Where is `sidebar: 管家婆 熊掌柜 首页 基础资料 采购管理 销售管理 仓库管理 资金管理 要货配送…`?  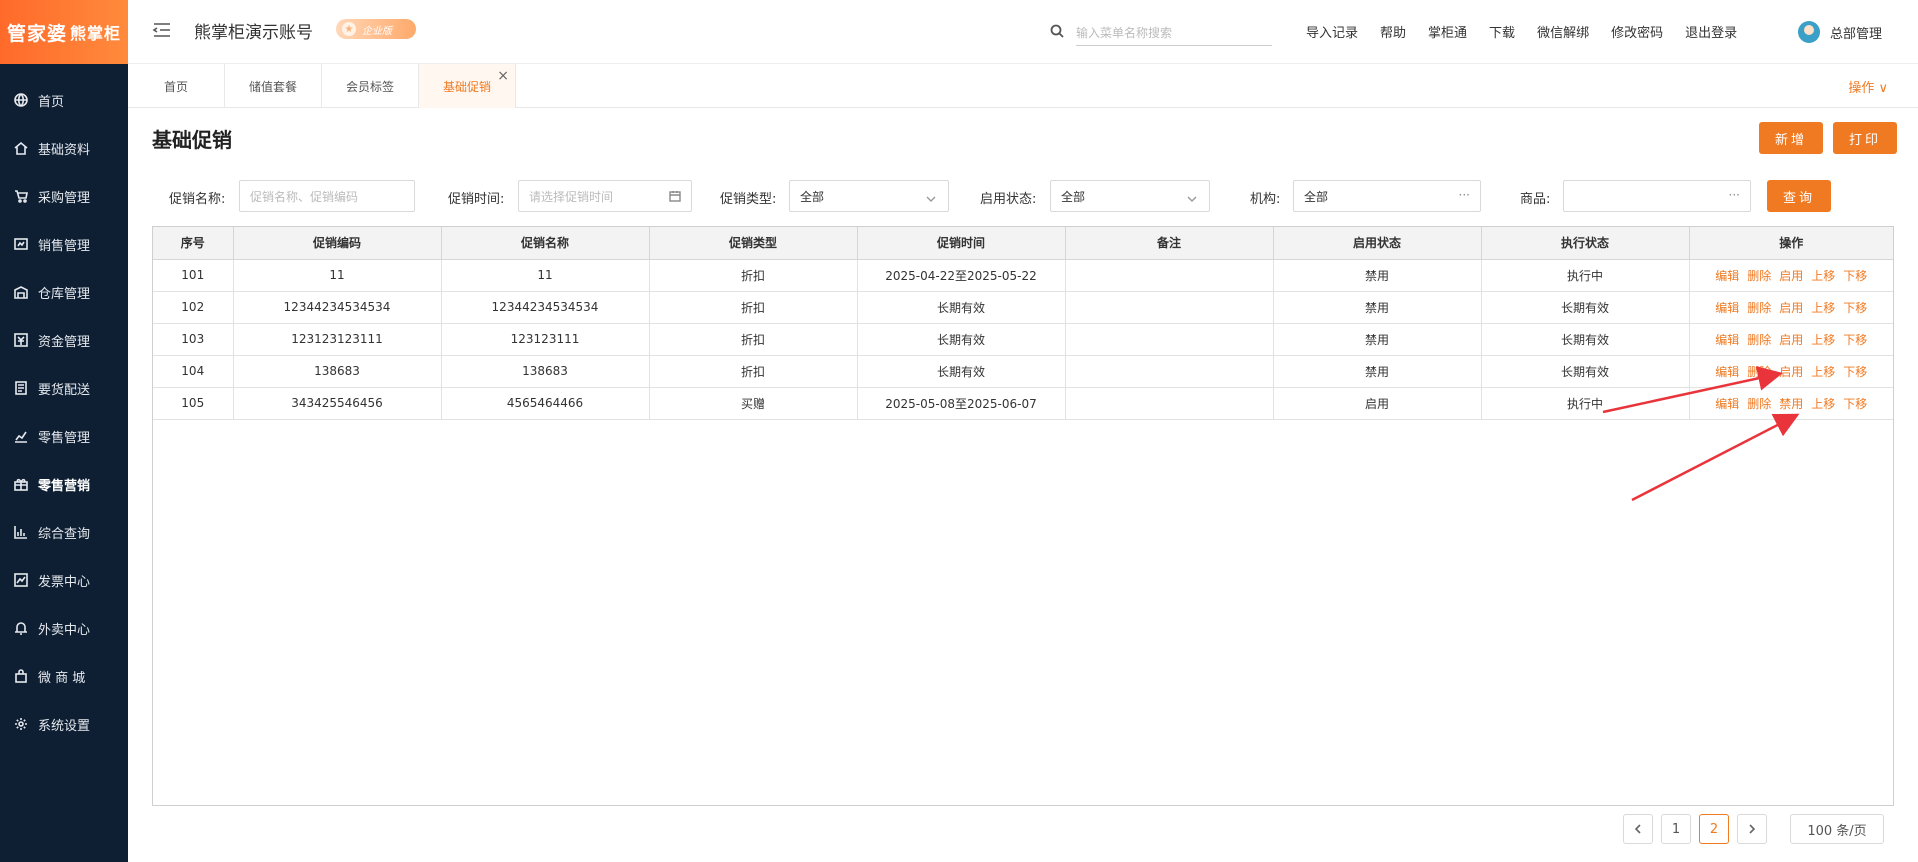
sidebar: 管家婆 熊掌柜 首页 基础资料 采购管理 销售管理 仓库管理 资金管理 要货配送… is located at coordinates (64, 431).